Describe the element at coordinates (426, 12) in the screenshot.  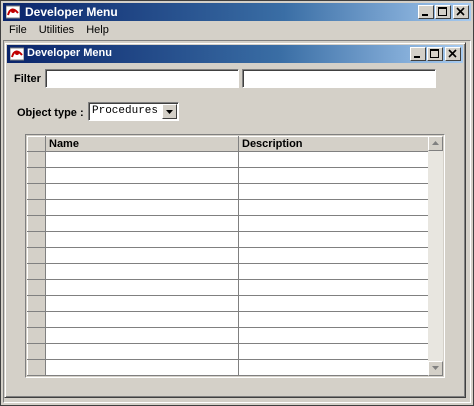
I see `minimize-button` at that location.